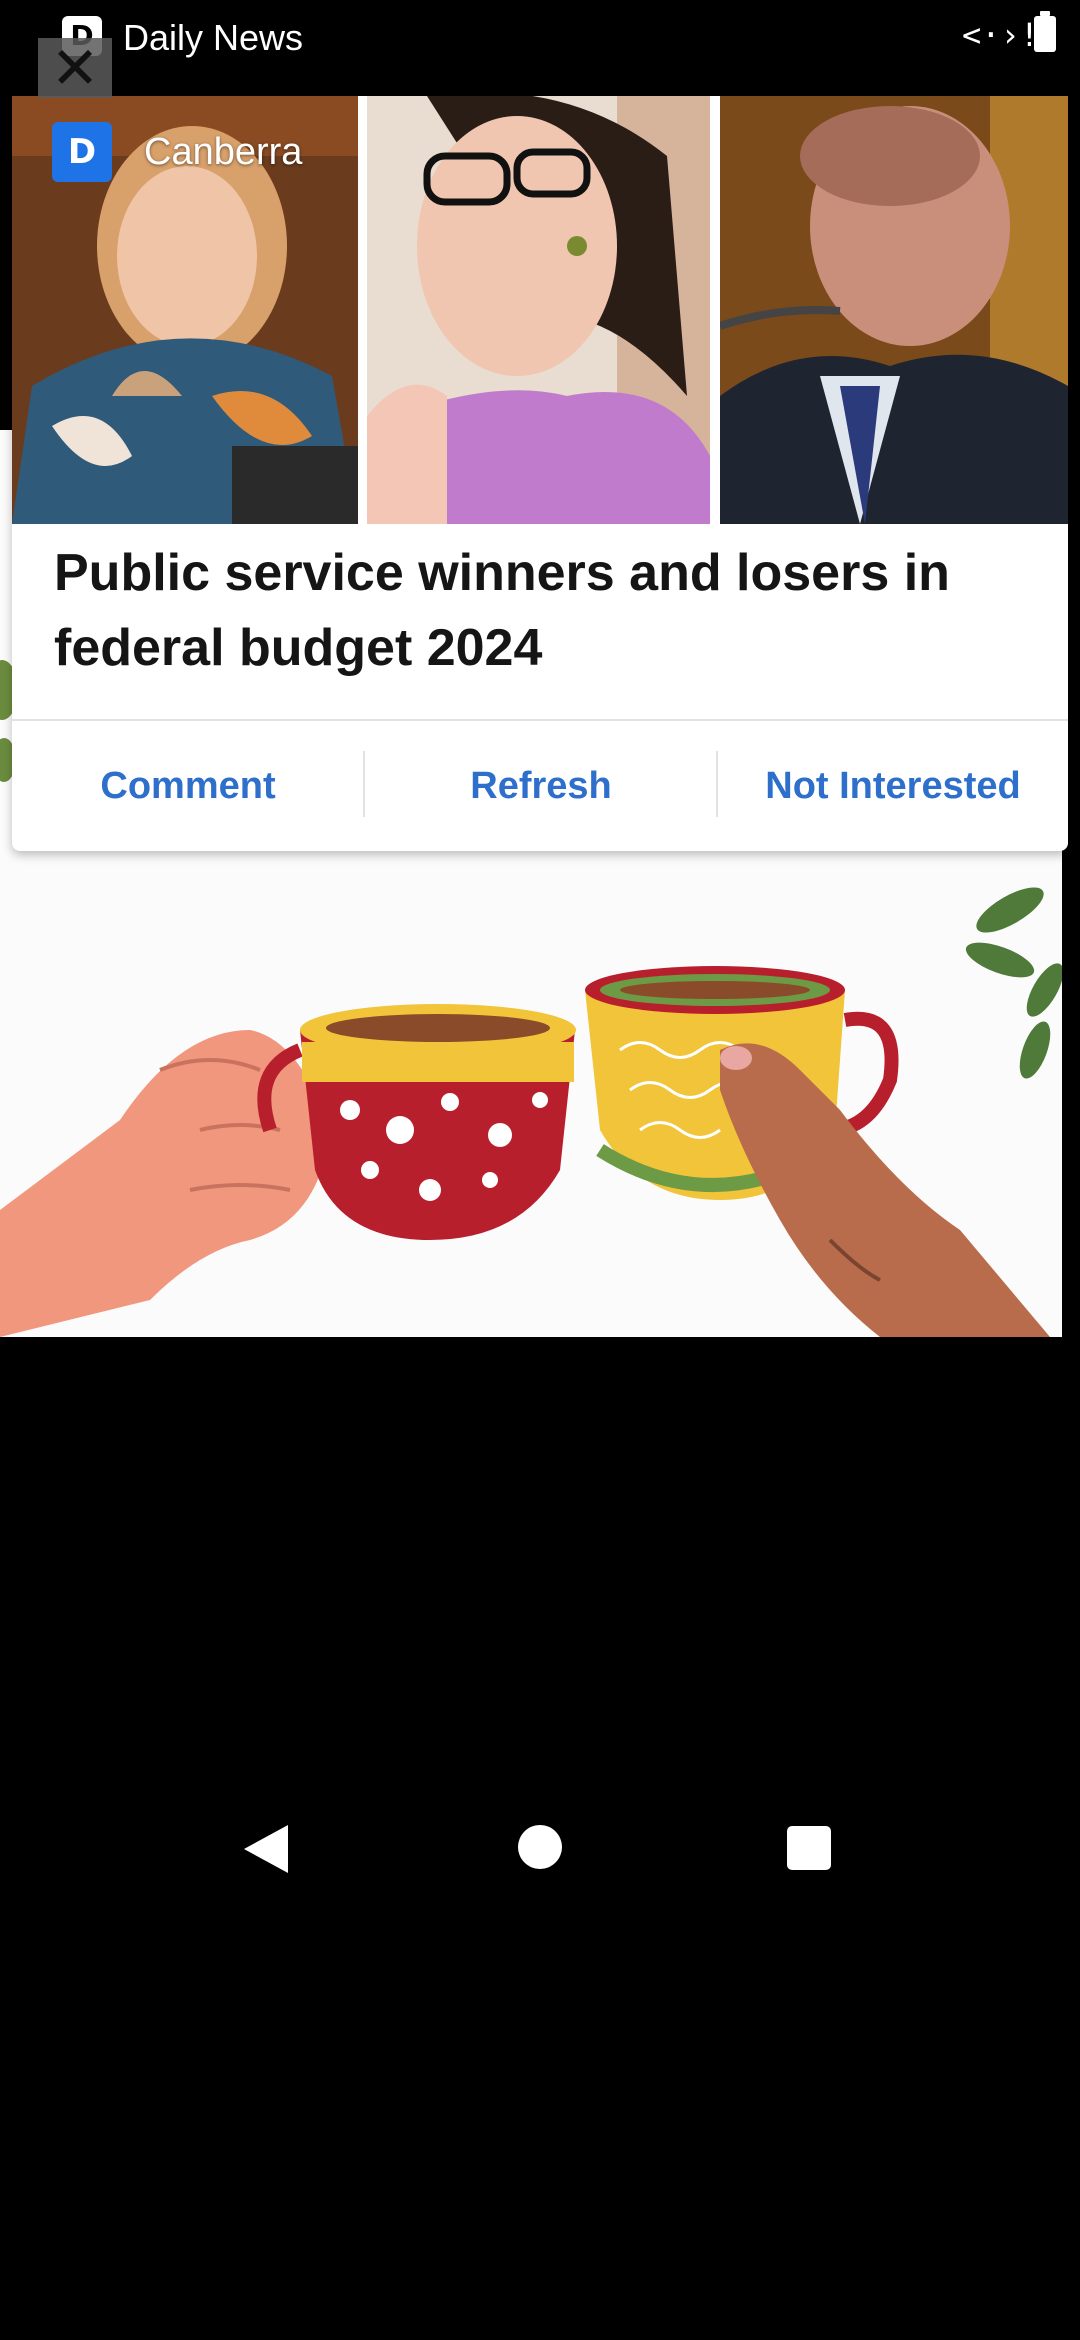  Describe the element at coordinates (809, 1848) in the screenshot. I see `recents-icon` at that location.